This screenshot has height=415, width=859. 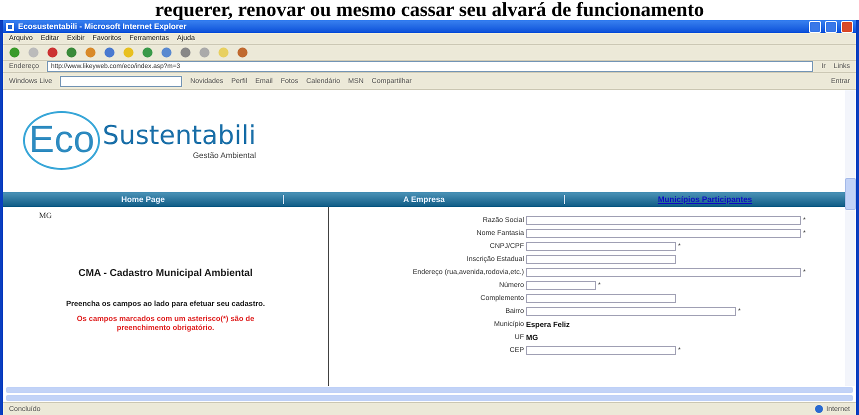 What do you see at coordinates (121, 81) in the screenshot?
I see `search-field` at bounding box center [121, 81].